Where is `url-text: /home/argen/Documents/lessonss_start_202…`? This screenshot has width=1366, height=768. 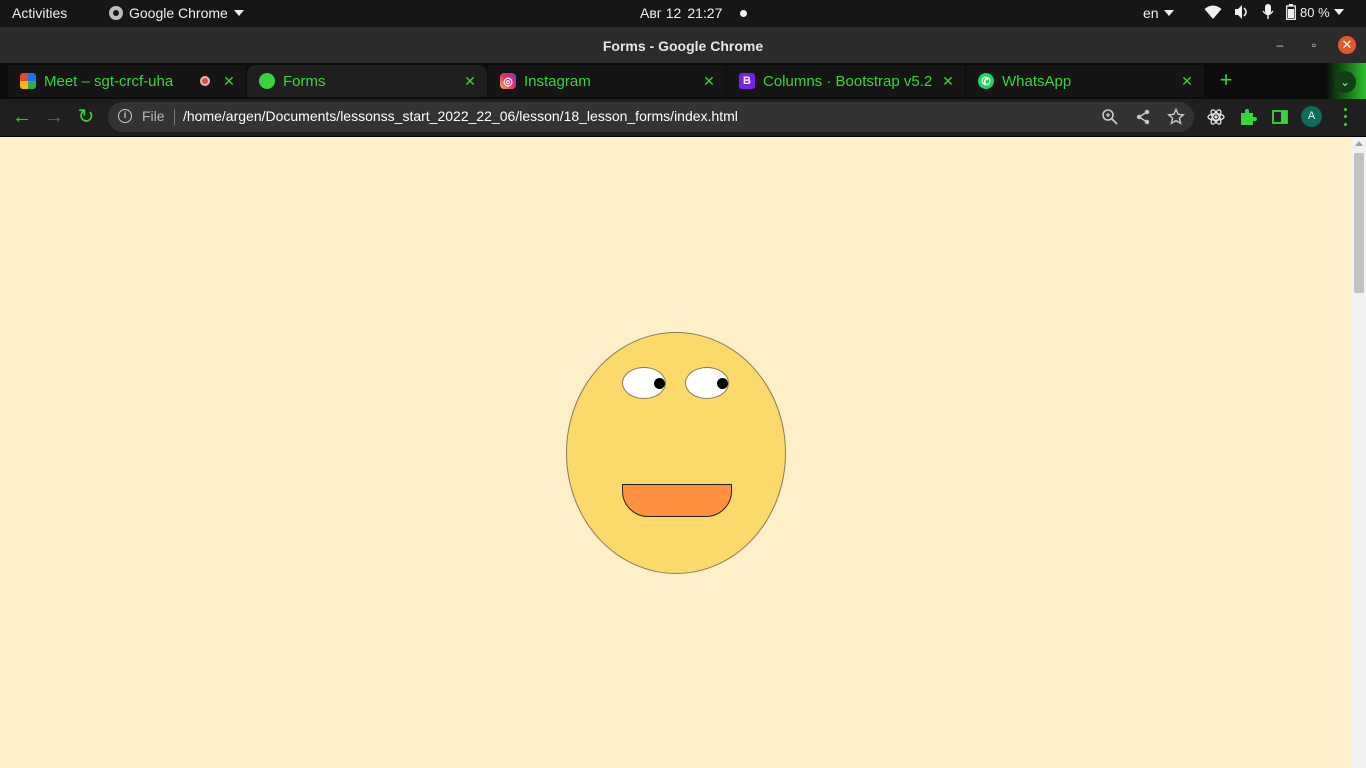
url-text: /home/argen/Documents/lessonss_start_202… is located at coordinates (460, 116).